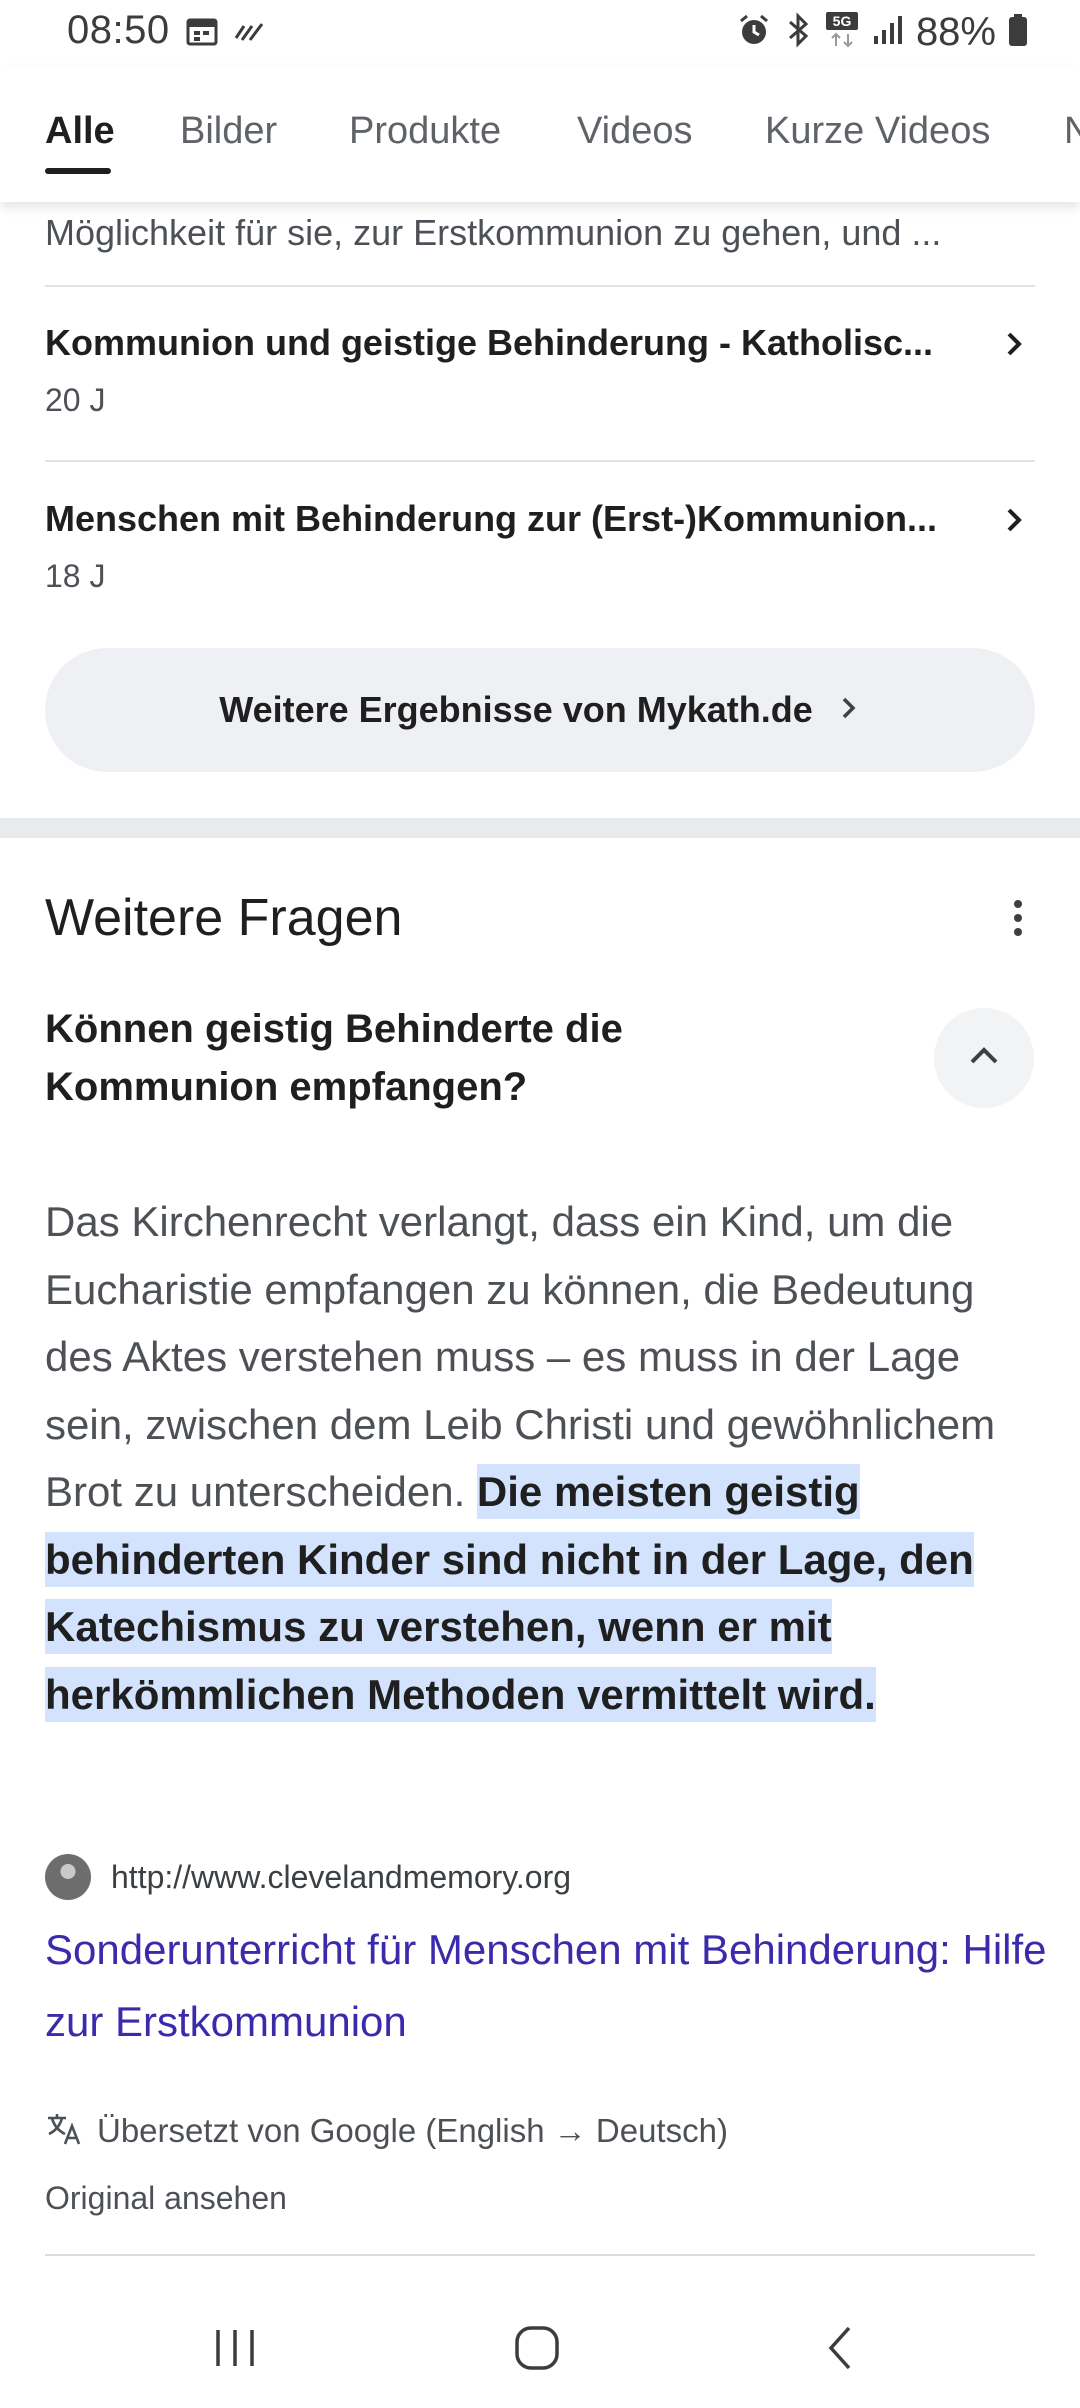 The height and width of the screenshot is (2408, 1080). What do you see at coordinates (64, 2130) in the screenshot?
I see `translate-icon` at bounding box center [64, 2130].